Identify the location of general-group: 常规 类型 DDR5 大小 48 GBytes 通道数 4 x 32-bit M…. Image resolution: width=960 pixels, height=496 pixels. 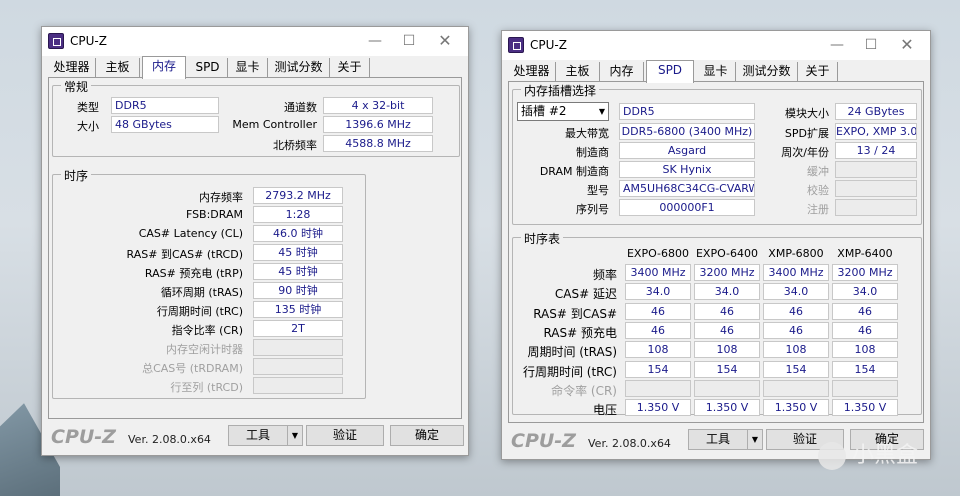
(256, 117).